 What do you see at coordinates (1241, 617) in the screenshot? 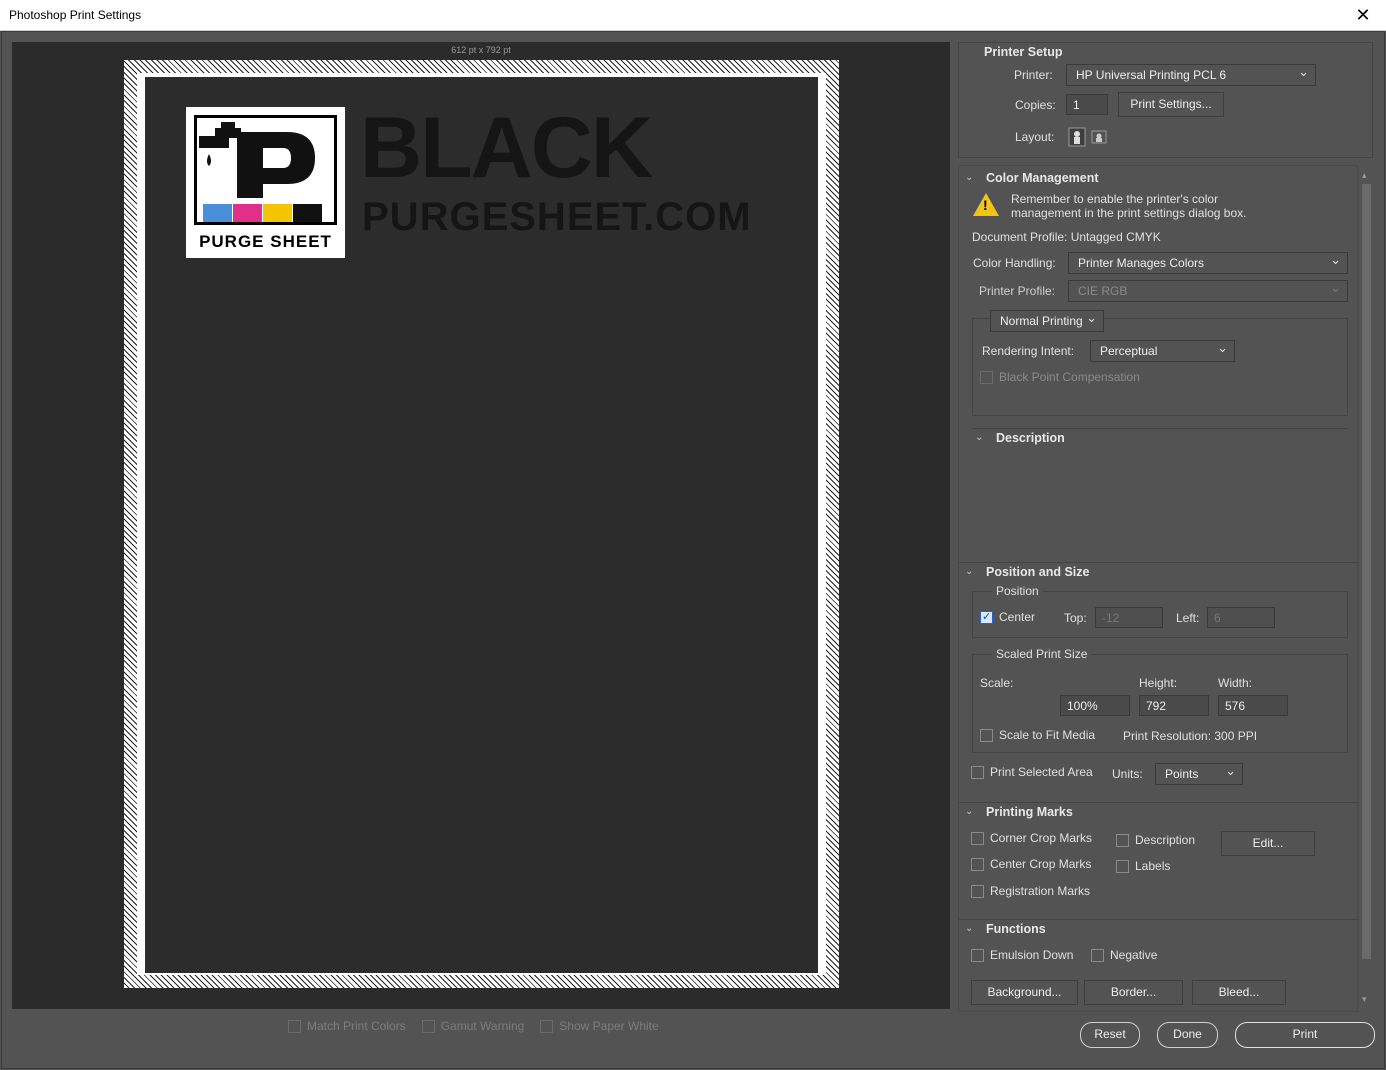
I see `left-input: 6` at bounding box center [1241, 617].